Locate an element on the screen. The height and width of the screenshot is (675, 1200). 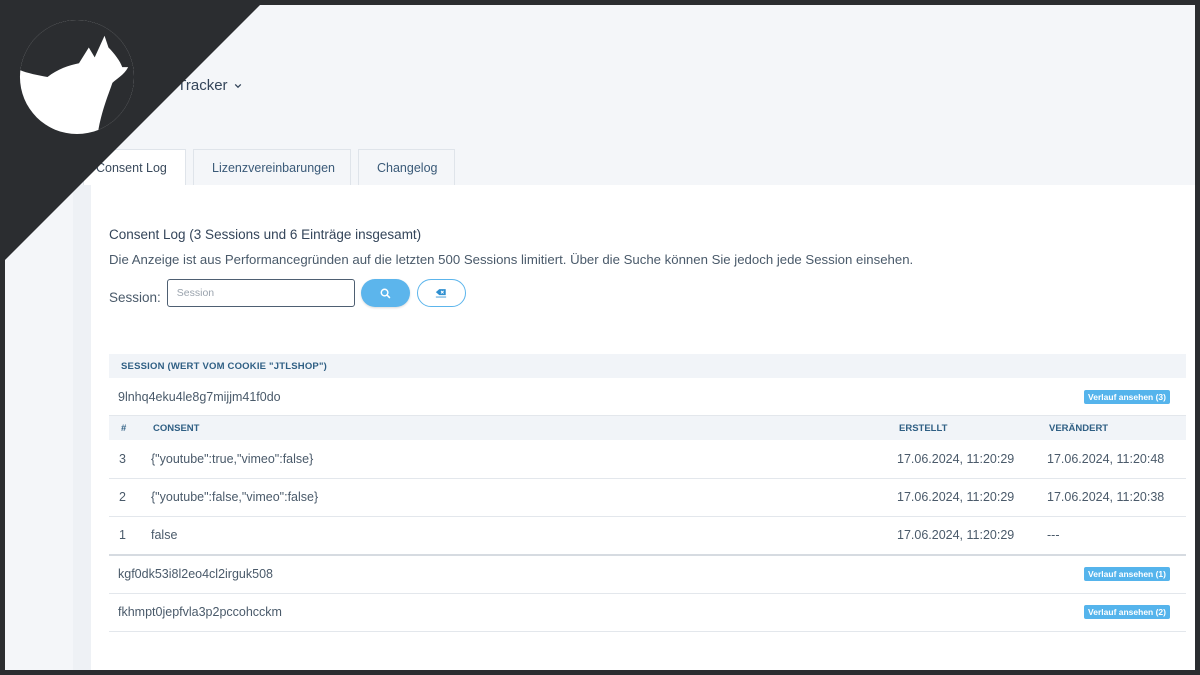
entry-row: 1 false 17.06.2024, 11:20:29 --- is located at coordinates (647, 536).